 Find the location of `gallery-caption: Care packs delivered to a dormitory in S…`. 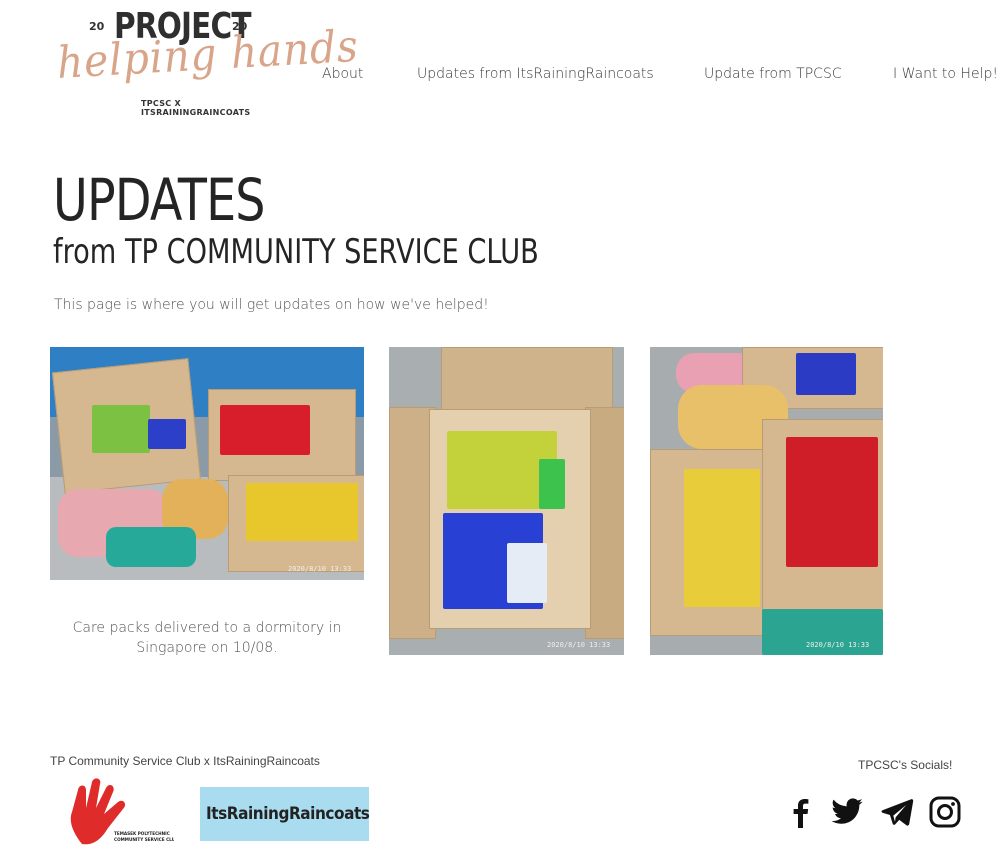

gallery-caption: Care packs delivered to a dormitory in S… is located at coordinates (207, 638).